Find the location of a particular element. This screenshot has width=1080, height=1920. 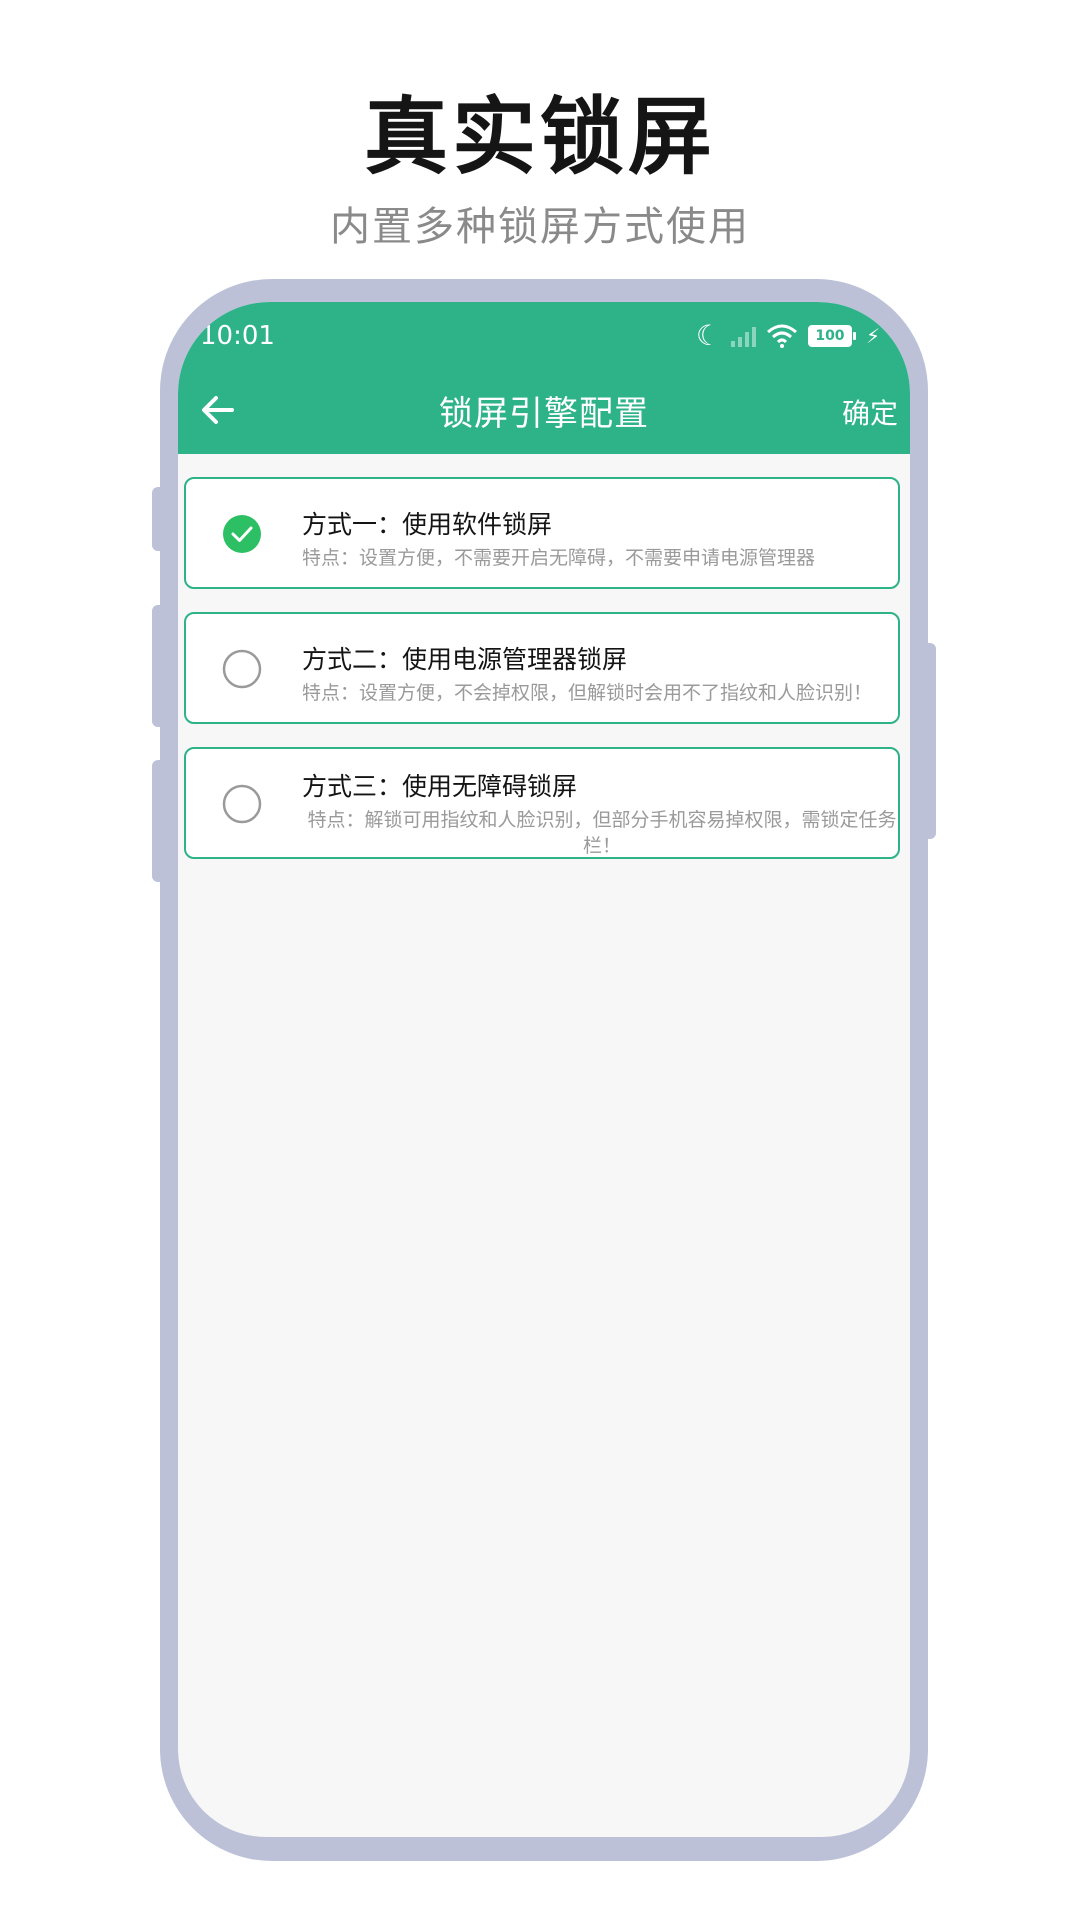

promo-subtitle: 内置多种锁屏方式使用 is located at coordinates (540, 227).